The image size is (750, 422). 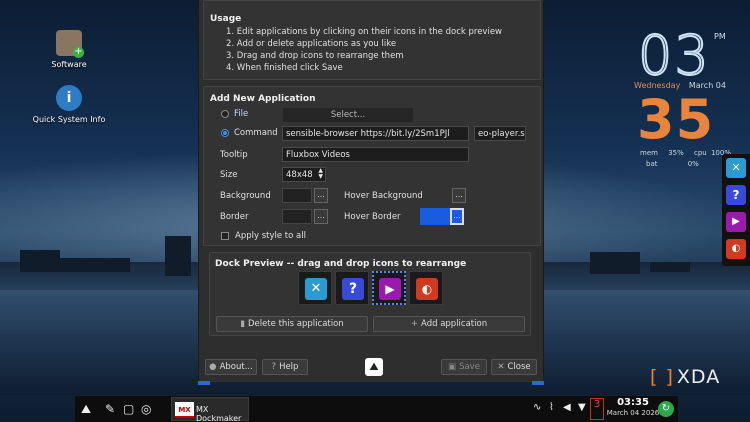 I want to click on xda-bracket-icon: [ ], so click(x=662, y=377).